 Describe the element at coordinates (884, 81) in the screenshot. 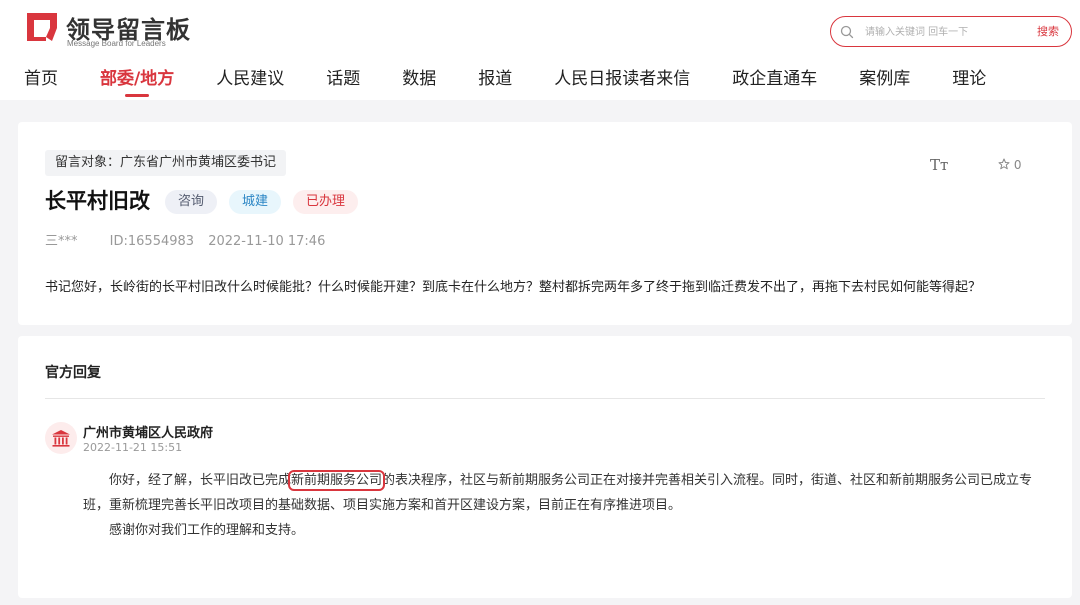

I see `nav-item-cases: 案例库` at that location.